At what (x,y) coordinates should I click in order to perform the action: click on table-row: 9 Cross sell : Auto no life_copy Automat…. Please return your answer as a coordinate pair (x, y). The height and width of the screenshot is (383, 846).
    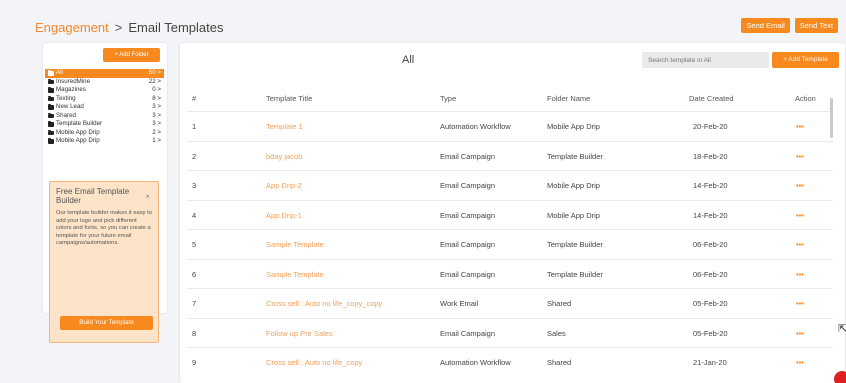
    Looking at the image, I should click on (510, 362).